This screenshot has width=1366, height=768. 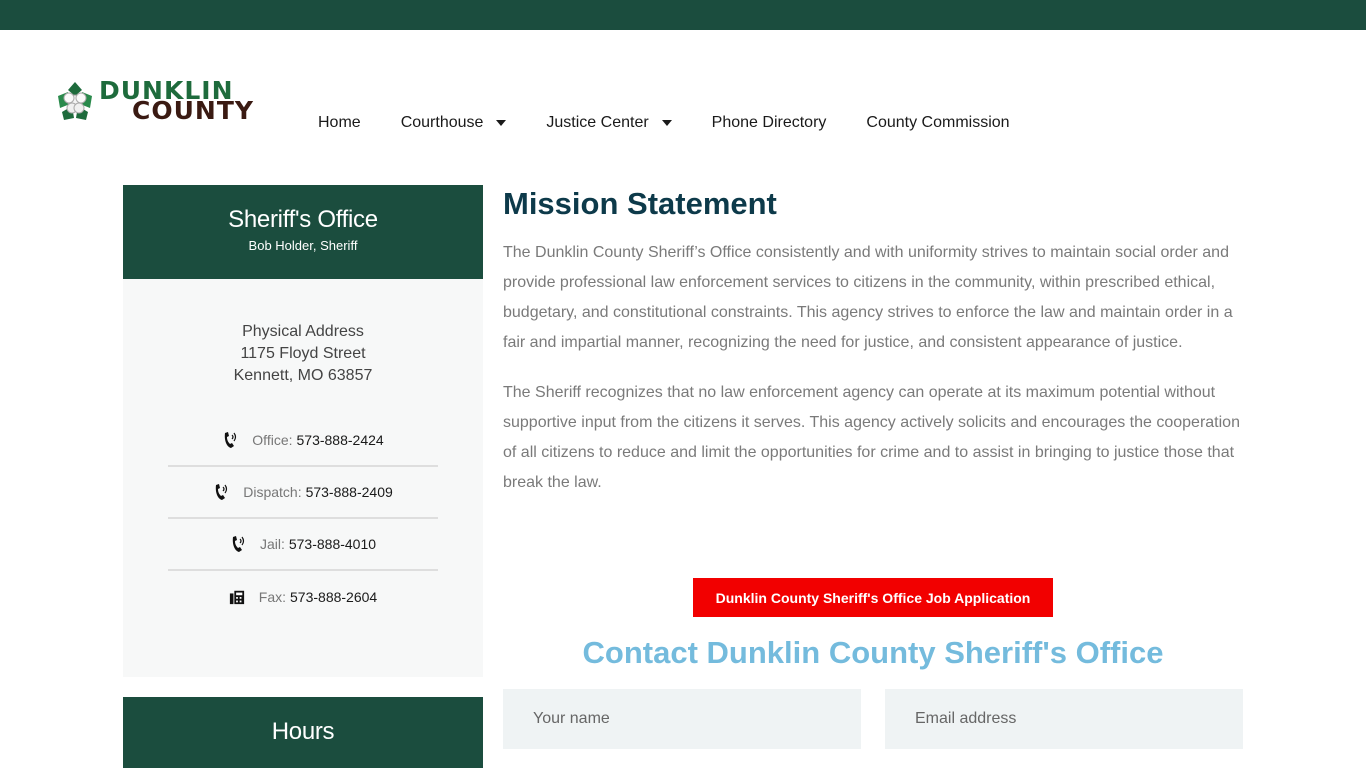 What do you see at coordinates (349, 492) in the screenshot?
I see `contact-phone-link: 573-888-2409` at bounding box center [349, 492].